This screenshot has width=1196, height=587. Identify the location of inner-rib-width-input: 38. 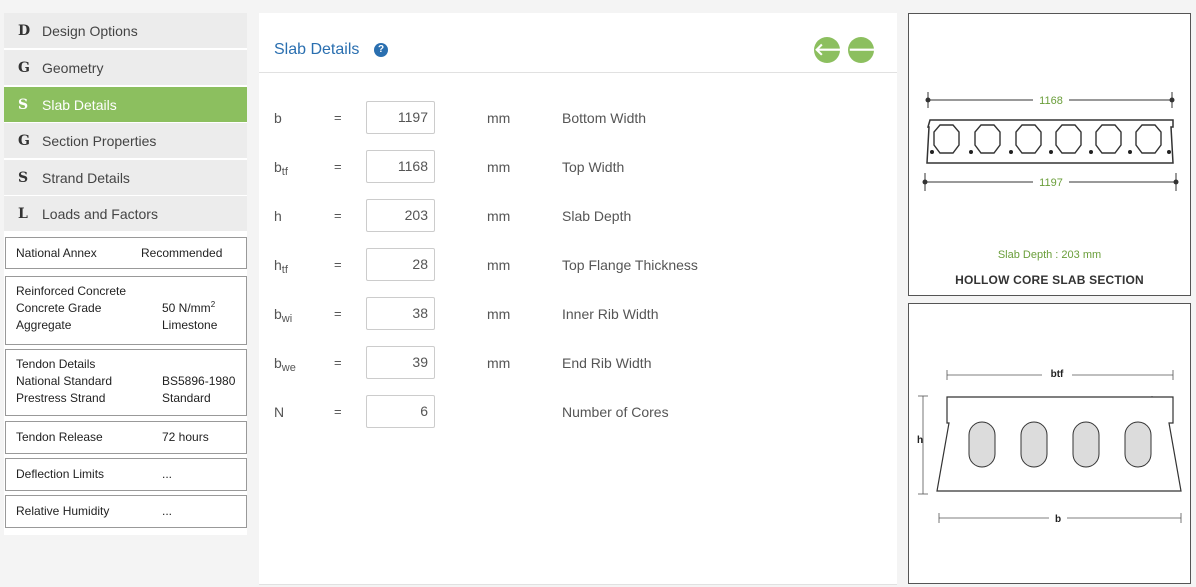
(400, 313).